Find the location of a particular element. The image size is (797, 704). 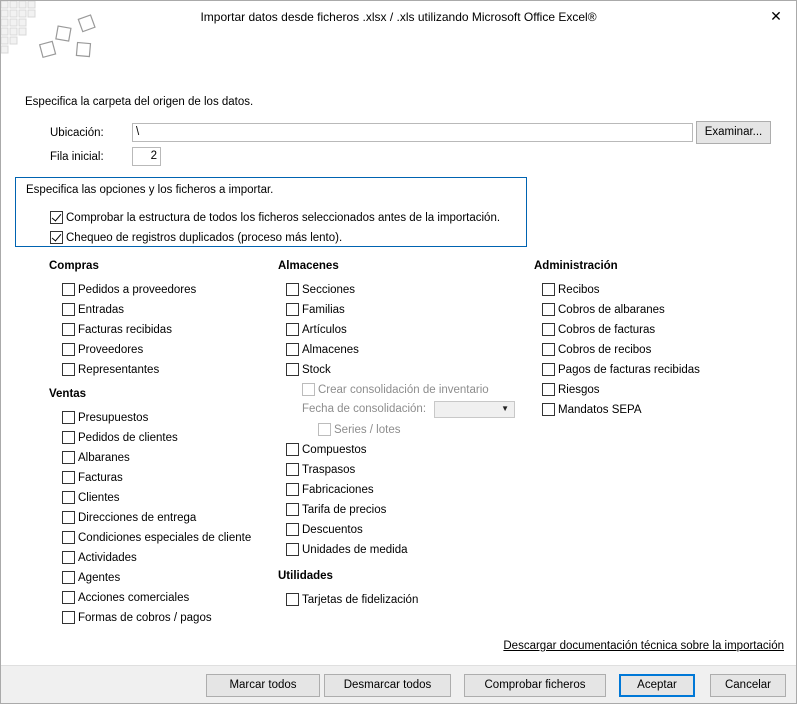

start-row-input: 2 is located at coordinates (146, 156).